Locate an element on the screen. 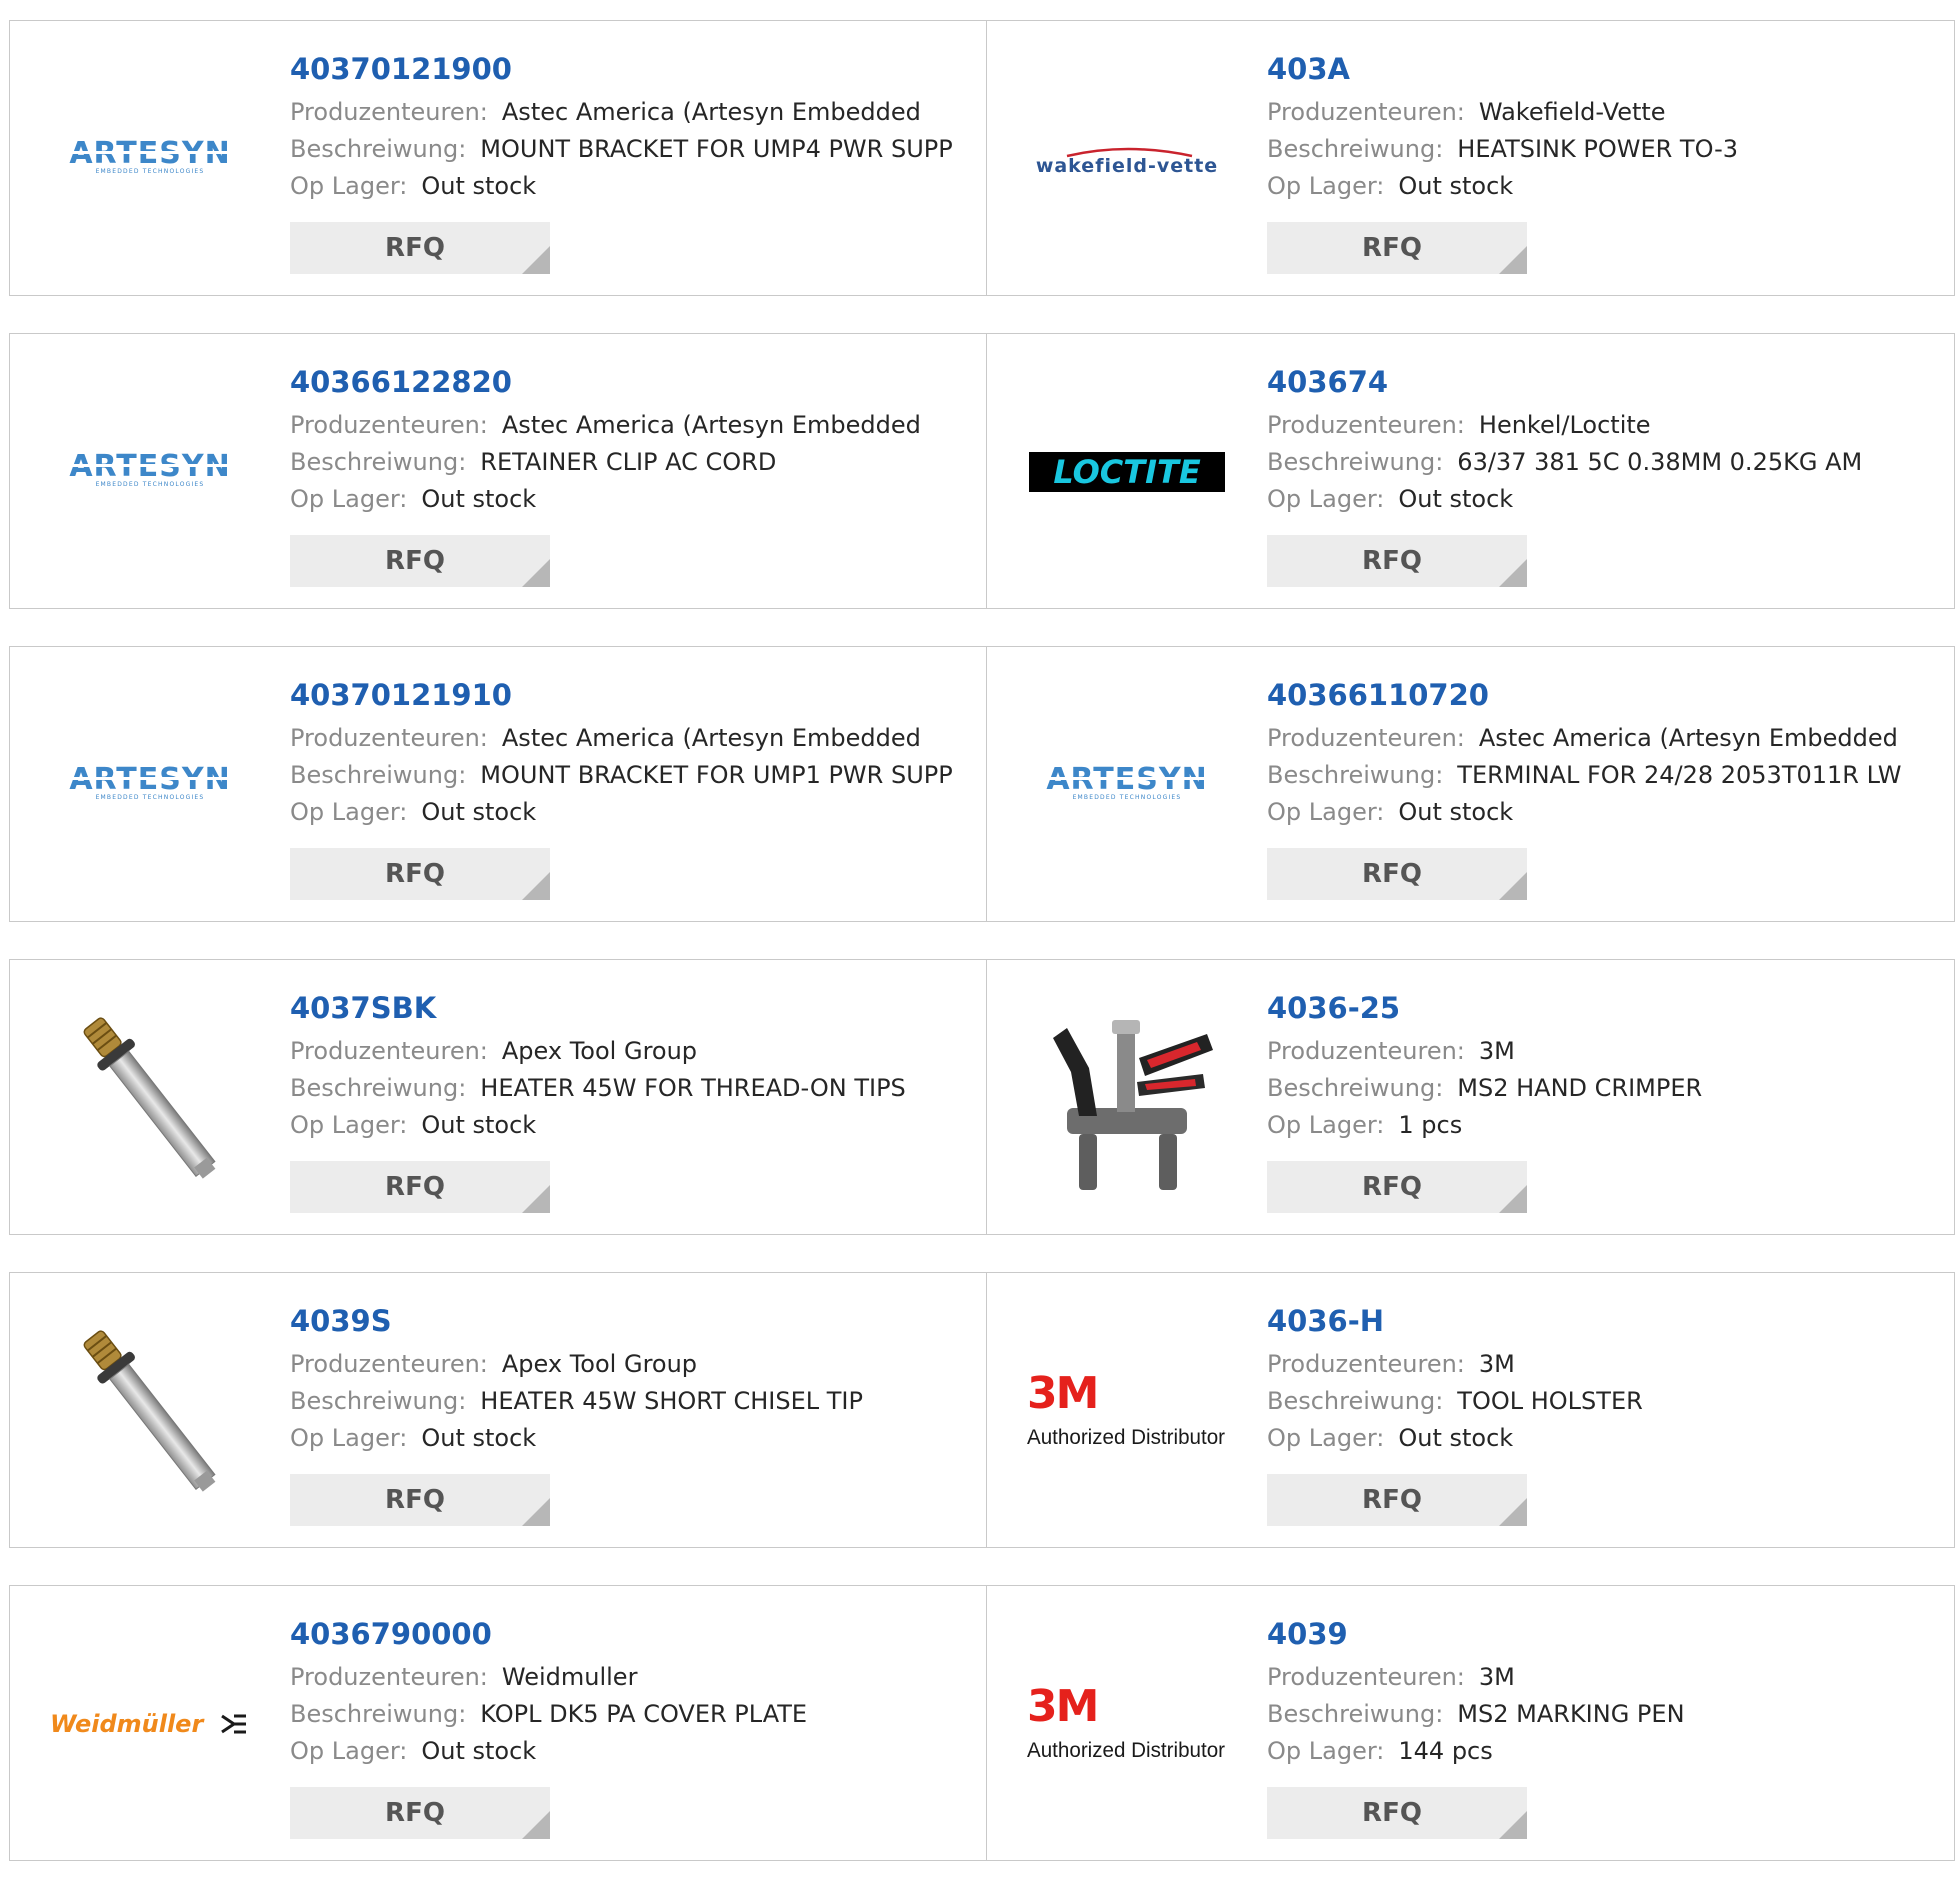  part-number-link: 4037SBK is located at coordinates (633, 1008).